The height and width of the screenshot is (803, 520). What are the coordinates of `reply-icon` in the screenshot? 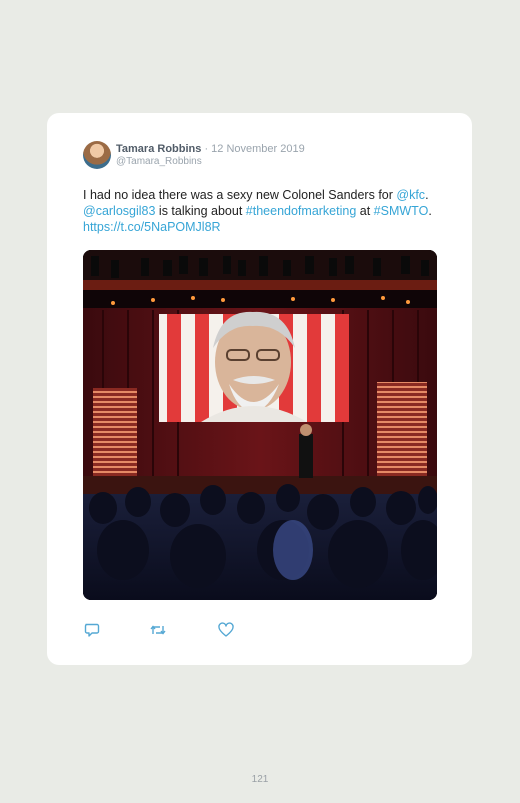 It's located at (92, 630).